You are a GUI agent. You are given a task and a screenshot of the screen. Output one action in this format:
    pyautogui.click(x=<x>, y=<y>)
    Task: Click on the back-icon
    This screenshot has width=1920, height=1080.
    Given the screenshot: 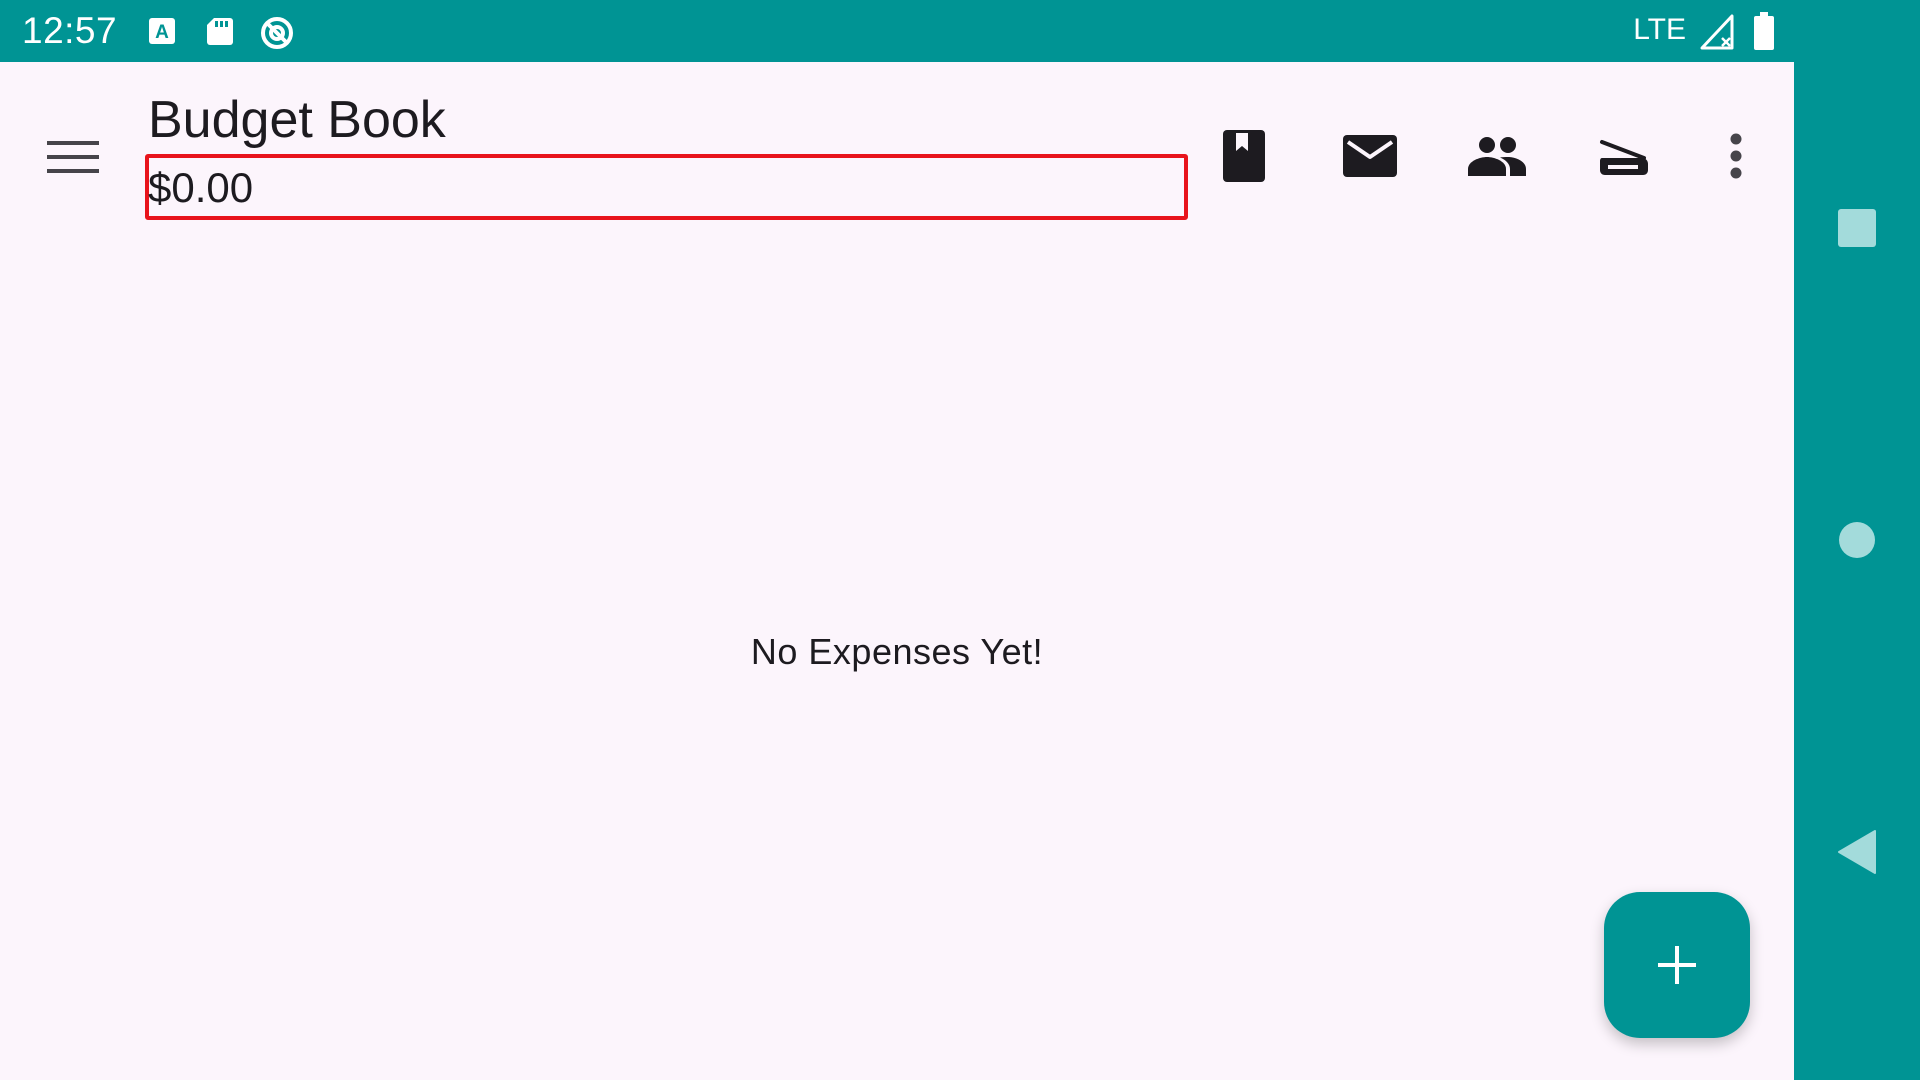 What is the action you would take?
    pyautogui.click(x=1857, y=852)
    